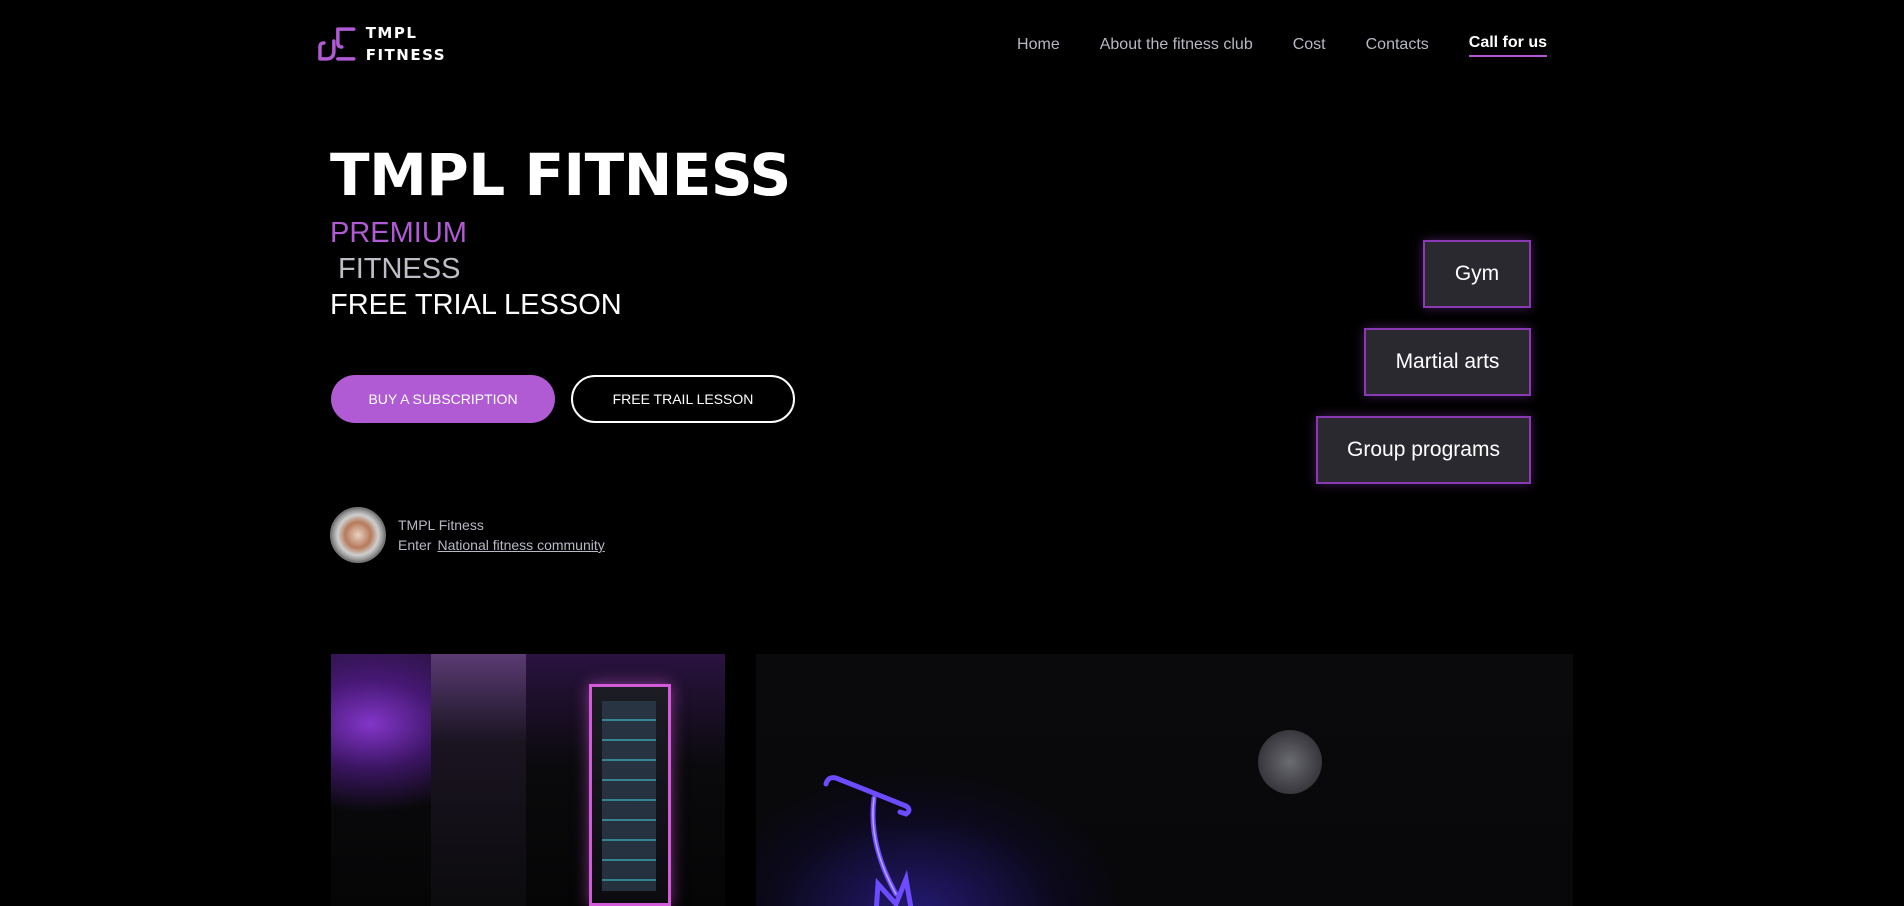 The height and width of the screenshot is (906, 1904). Describe the element at coordinates (1038, 45) in the screenshot. I see `nav-home: Home` at that location.